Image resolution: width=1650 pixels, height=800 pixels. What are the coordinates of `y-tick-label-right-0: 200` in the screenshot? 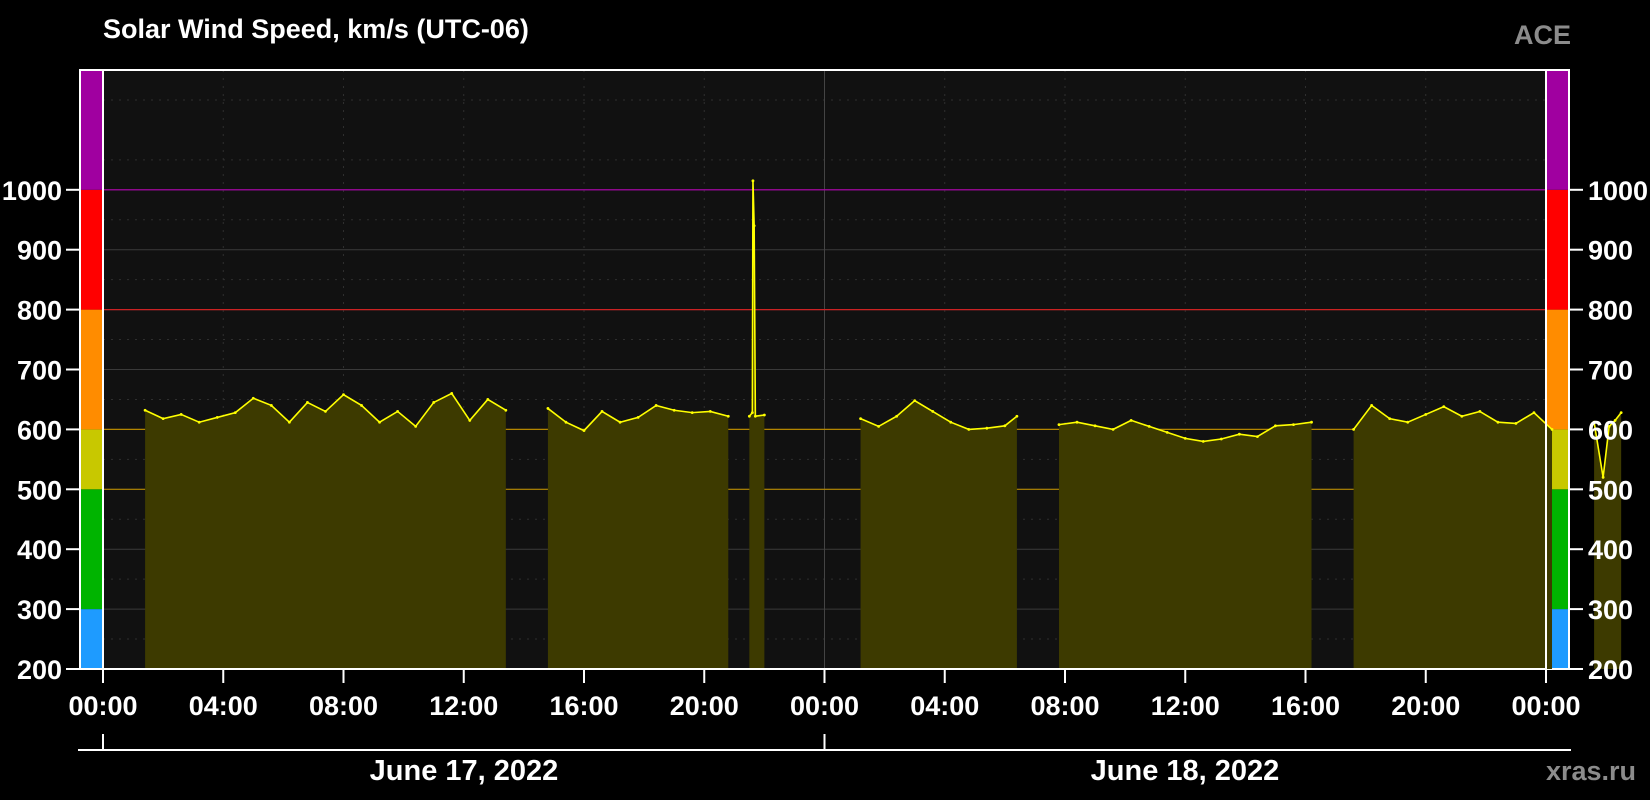 It's located at (1610, 670).